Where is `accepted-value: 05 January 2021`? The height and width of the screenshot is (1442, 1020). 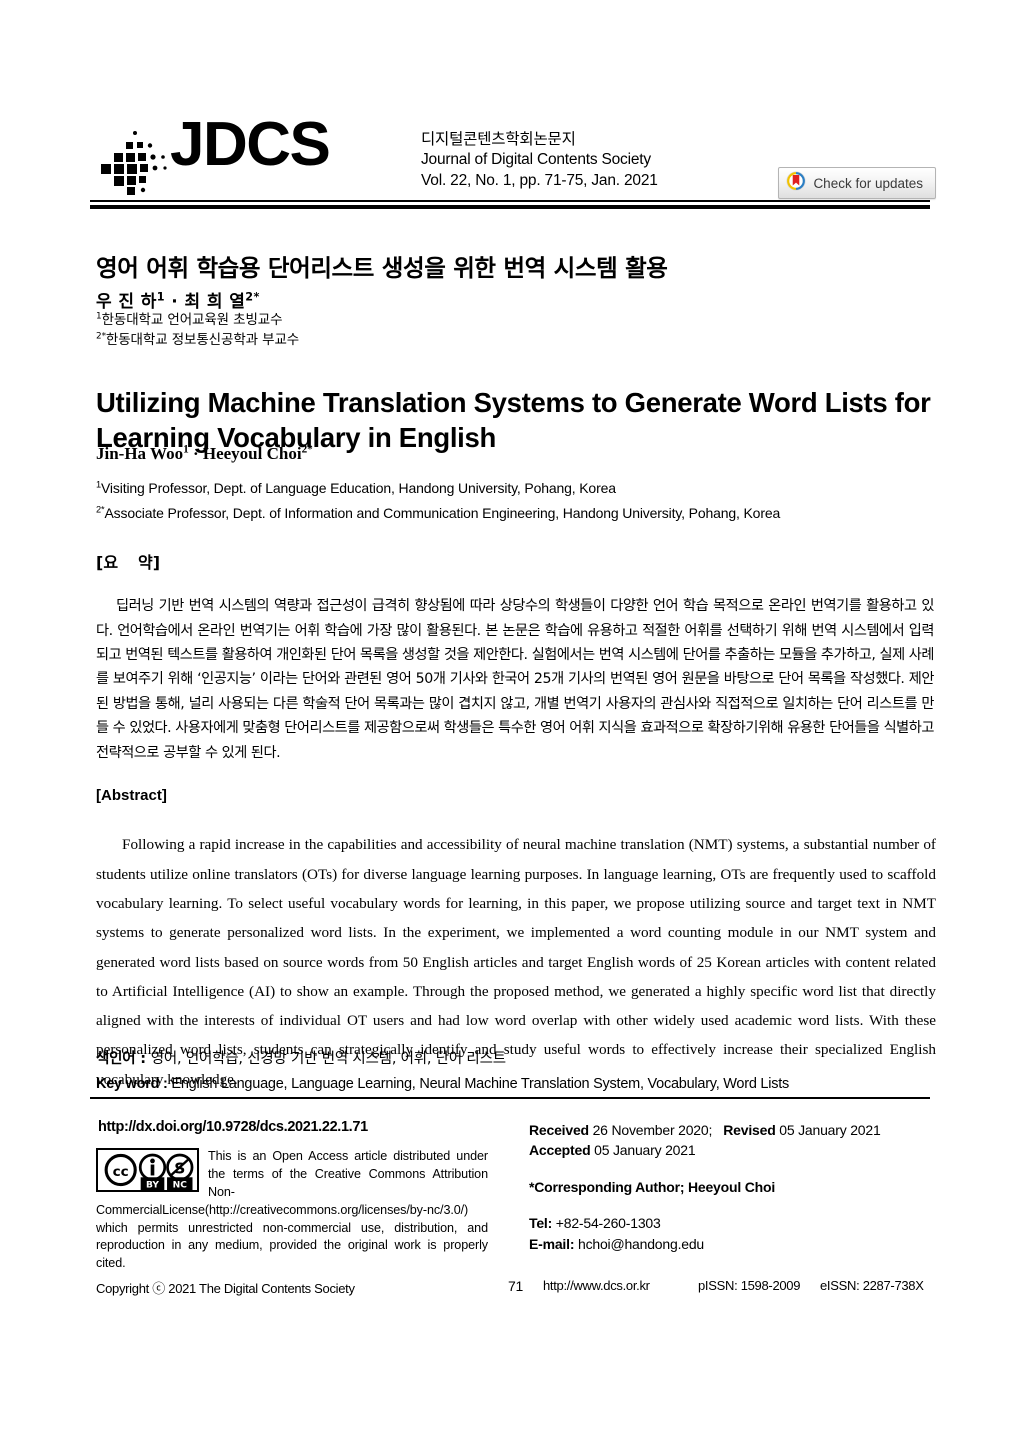
accepted-value: 05 January 2021 is located at coordinates (645, 1150).